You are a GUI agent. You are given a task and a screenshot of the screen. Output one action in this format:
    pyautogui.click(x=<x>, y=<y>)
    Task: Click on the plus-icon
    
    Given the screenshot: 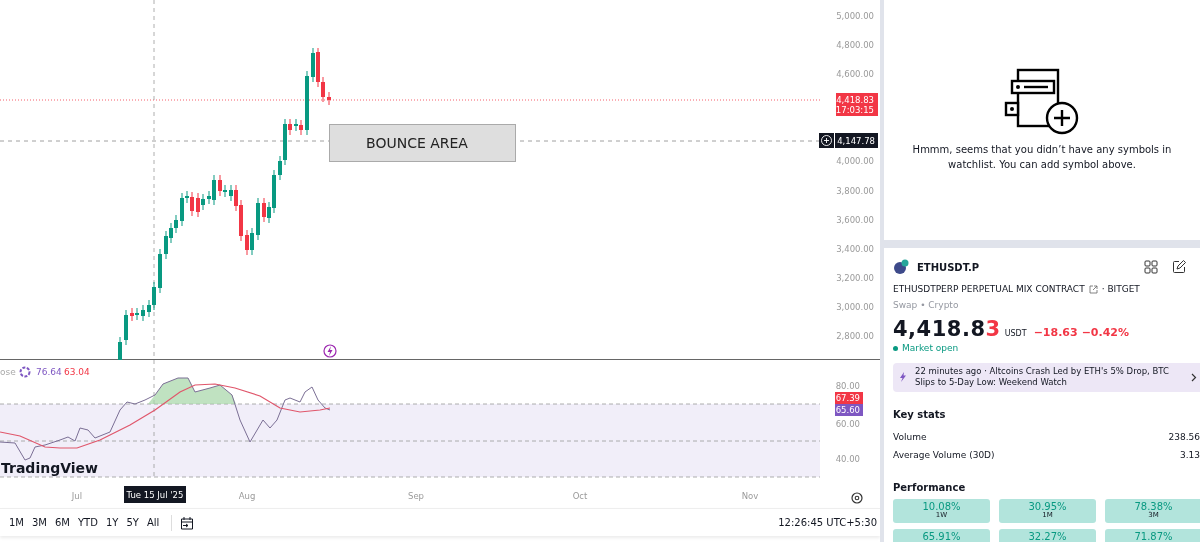 What is the action you would take?
    pyautogui.click(x=826, y=140)
    